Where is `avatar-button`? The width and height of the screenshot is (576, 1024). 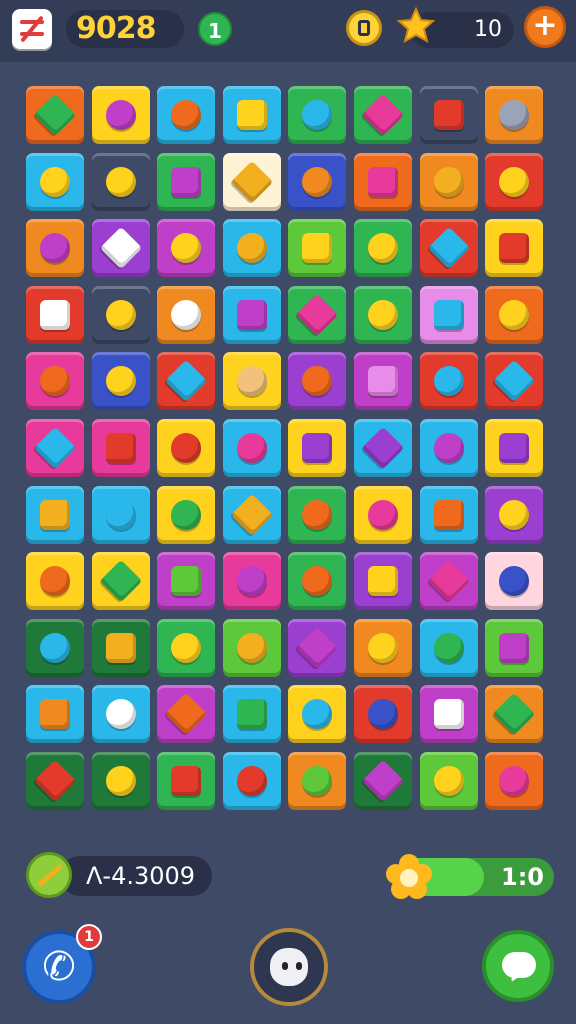 avatar-button is located at coordinates (289, 967).